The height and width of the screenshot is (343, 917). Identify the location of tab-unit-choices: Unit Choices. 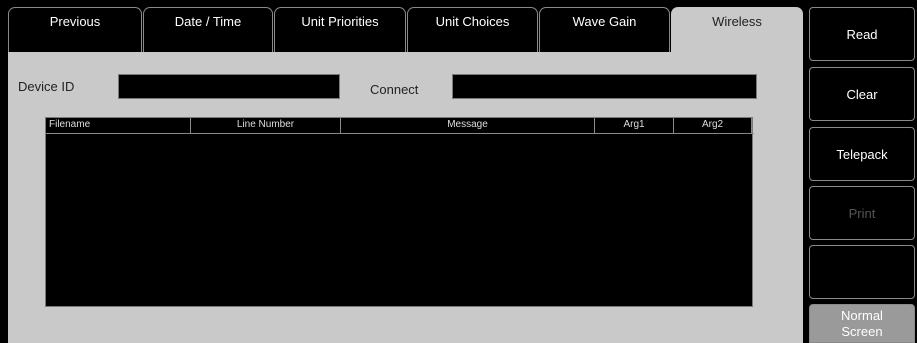
(472, 30).